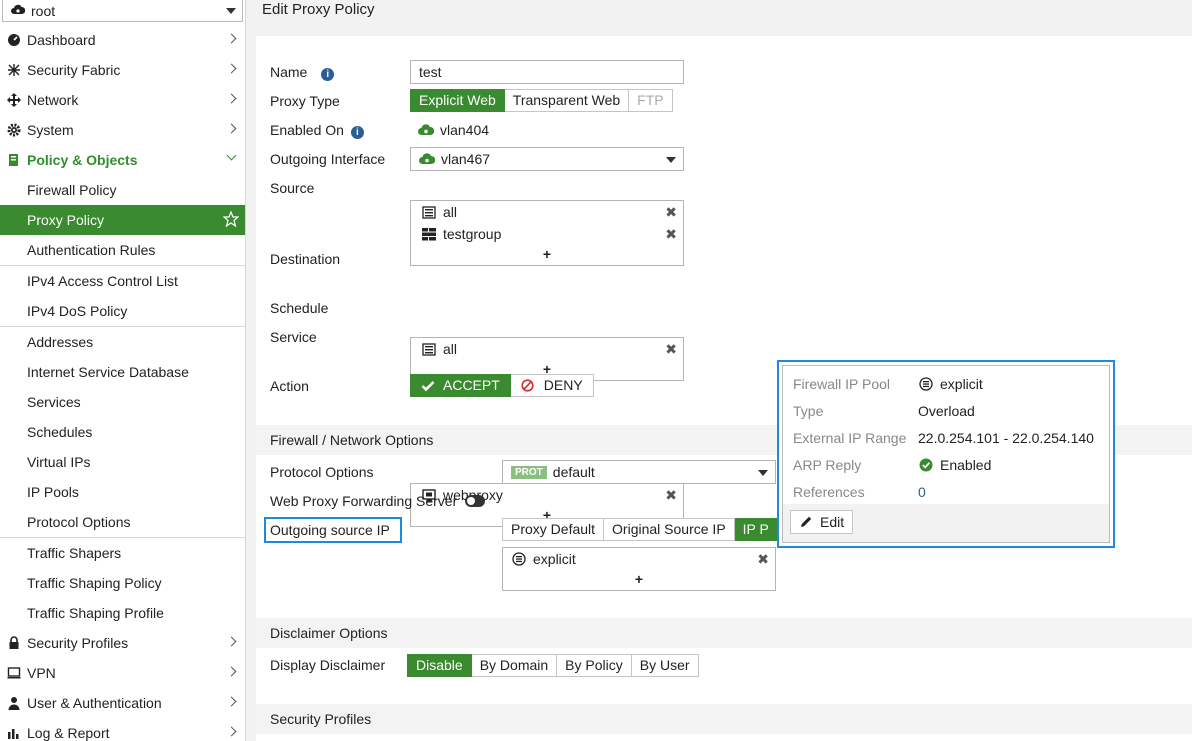 Image resolution: width=1192 pixels, height=741 pixels. I want to click on sidebar-item-firewall-policy: Firewall Policy, so click(122, 190).